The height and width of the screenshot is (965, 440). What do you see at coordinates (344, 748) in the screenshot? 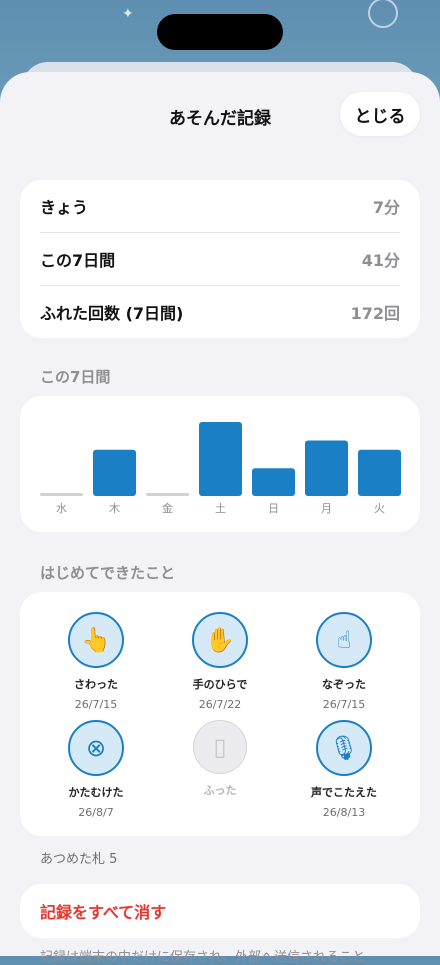
I see `microphone-icon: 🎙` at bounding box center [344, 748].